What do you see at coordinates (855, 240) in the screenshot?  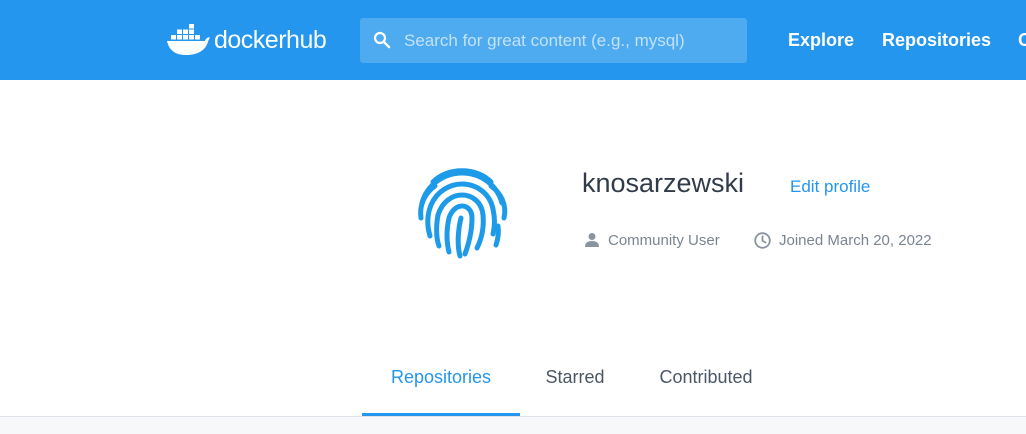 I see `profile-joined-text: Joined March 20, 2022` at bounding box center [855, 240].